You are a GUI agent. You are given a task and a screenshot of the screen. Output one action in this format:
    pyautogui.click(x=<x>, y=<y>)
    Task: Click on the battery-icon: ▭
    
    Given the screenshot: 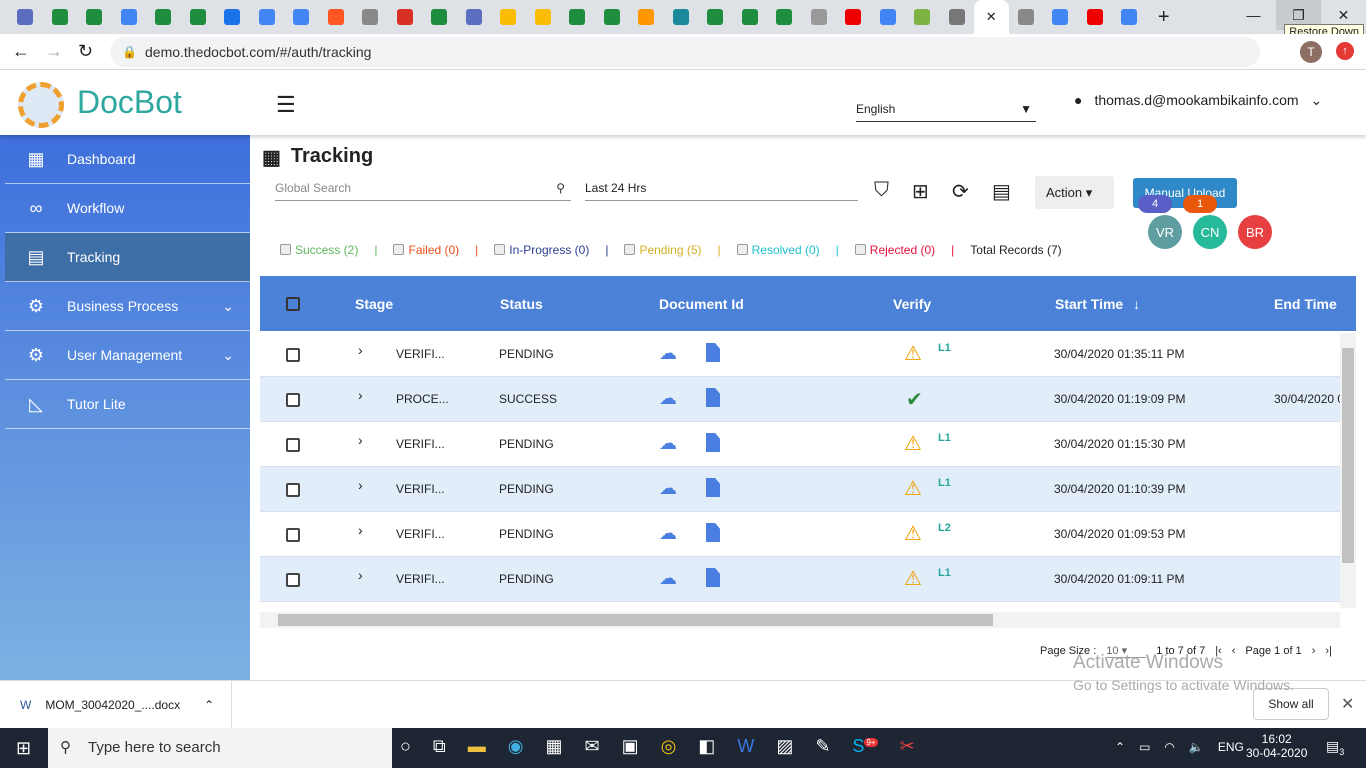 What is the action you would take?
    pyautogui.click(x=1144, y=747)
    